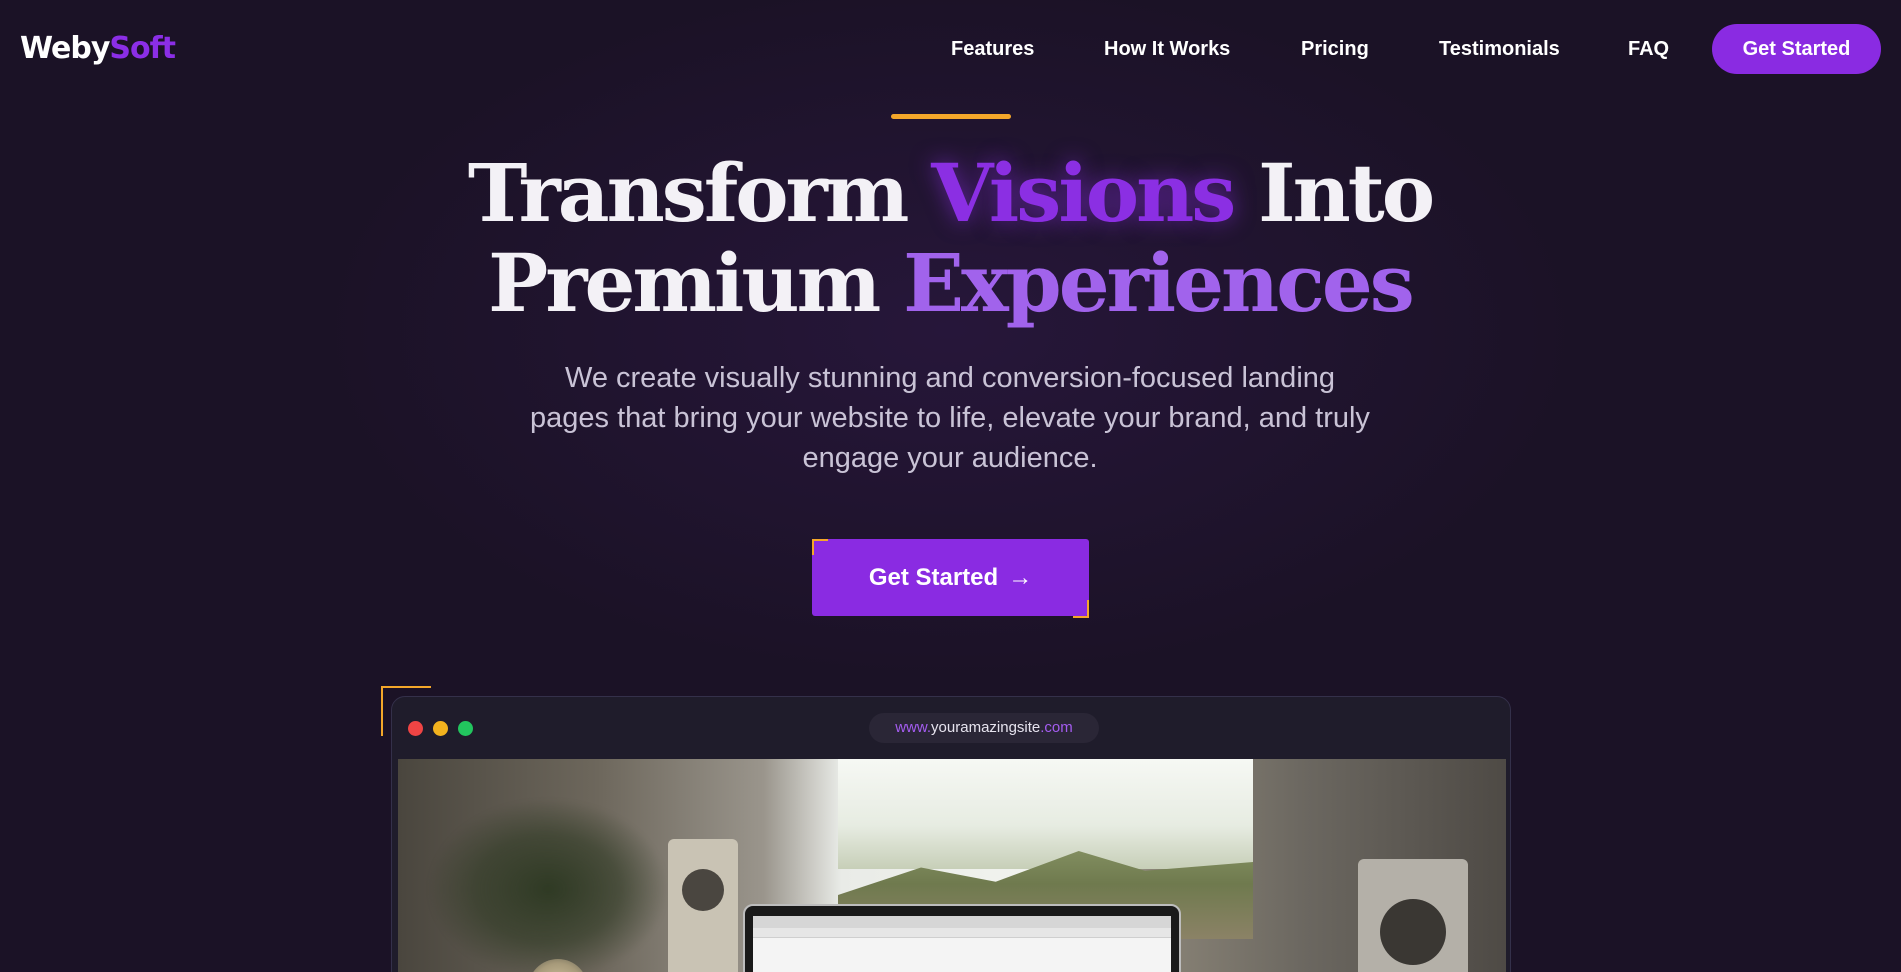  Describe the element at coordinates (688, 193) in the screenshot. I see `headline-word-transform: Transform` at that location.